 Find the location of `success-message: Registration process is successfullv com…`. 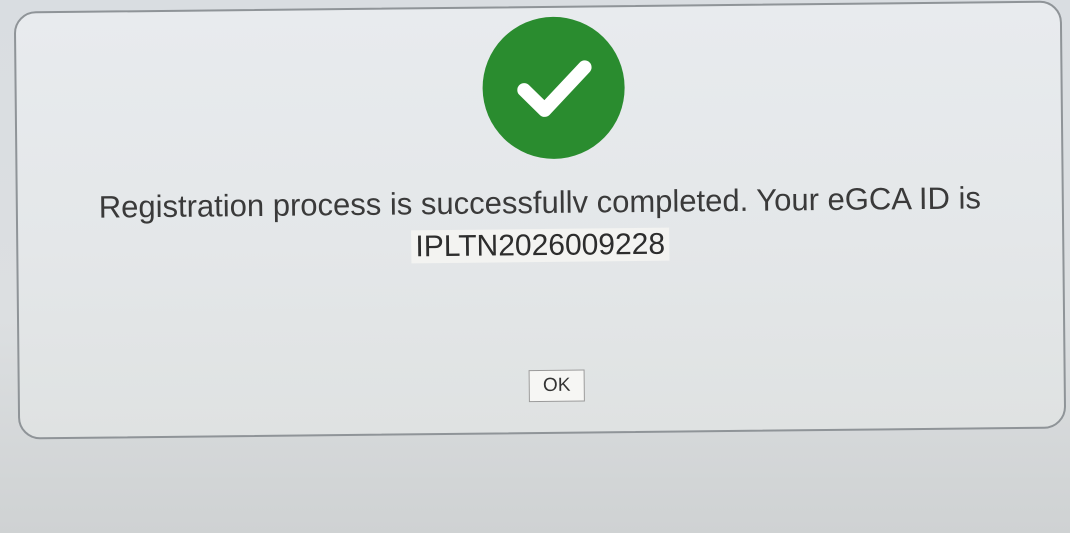

success-message: Registration process is successfullv com… is located at coordinates (540, 202).